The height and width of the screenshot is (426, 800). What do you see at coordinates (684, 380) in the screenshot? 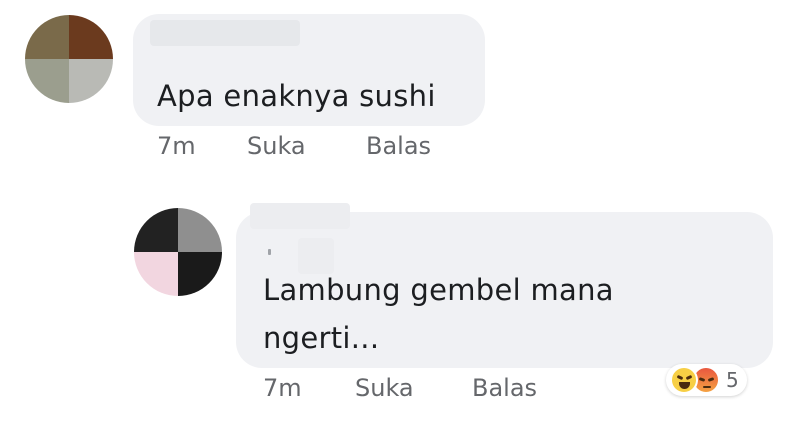
I see `haha-icon` at bounding box center [684, 380].